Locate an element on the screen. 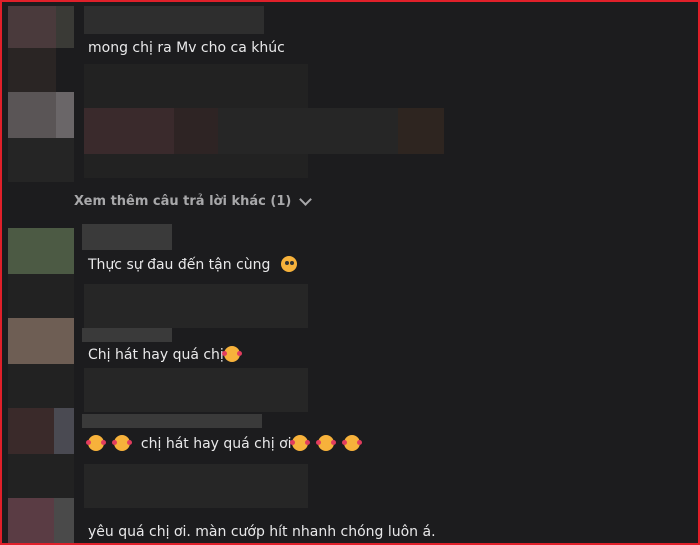 The height and width of the screenshot is (545, 700). comment-text: mong chị ra Mv cho ca khúc is located at coordinates (186, 48).